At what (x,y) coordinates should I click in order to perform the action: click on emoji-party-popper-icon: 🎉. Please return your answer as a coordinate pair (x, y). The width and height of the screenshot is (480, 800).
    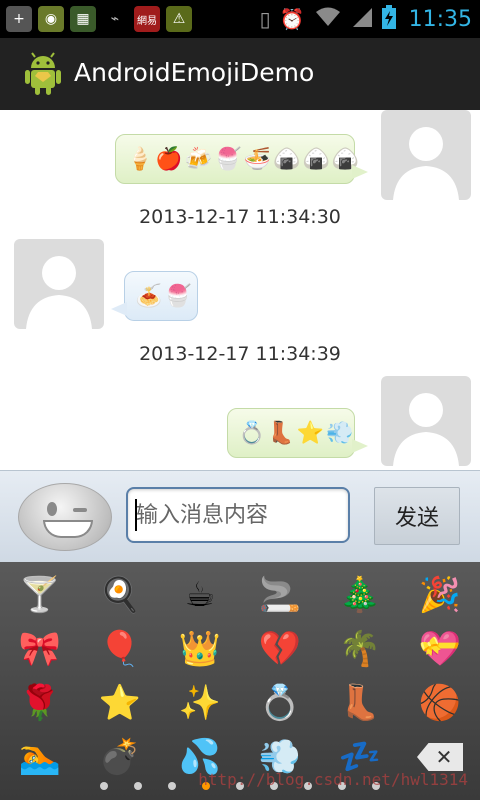
    Looking at the image, I should click on (440, 595).